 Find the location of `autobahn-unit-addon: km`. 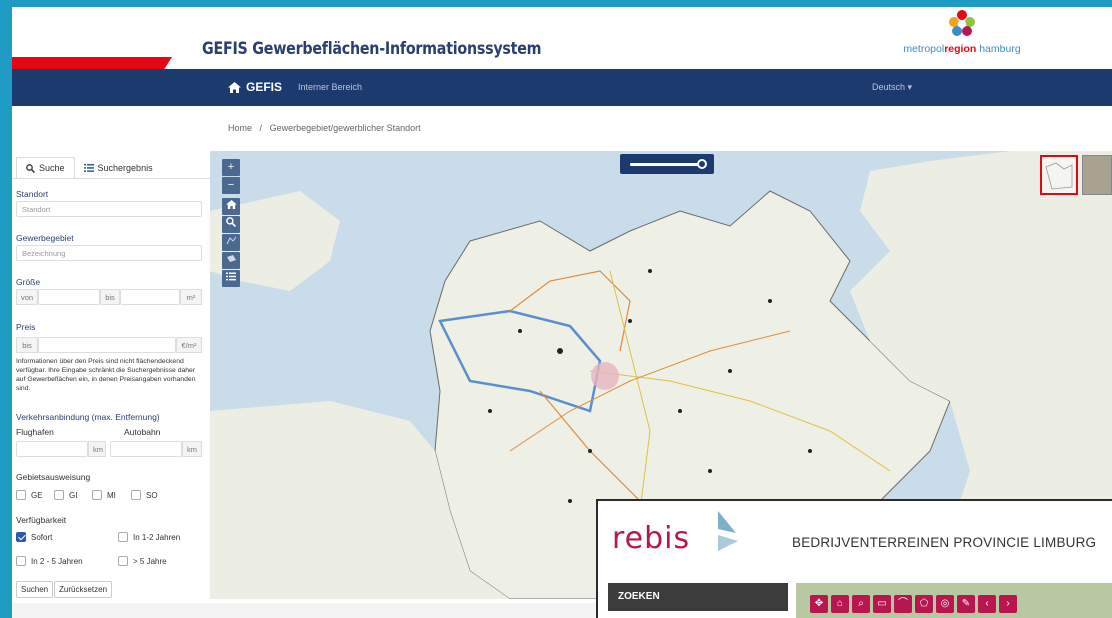

autobahn-unit-addon: km is located at coordinates (192, 449).